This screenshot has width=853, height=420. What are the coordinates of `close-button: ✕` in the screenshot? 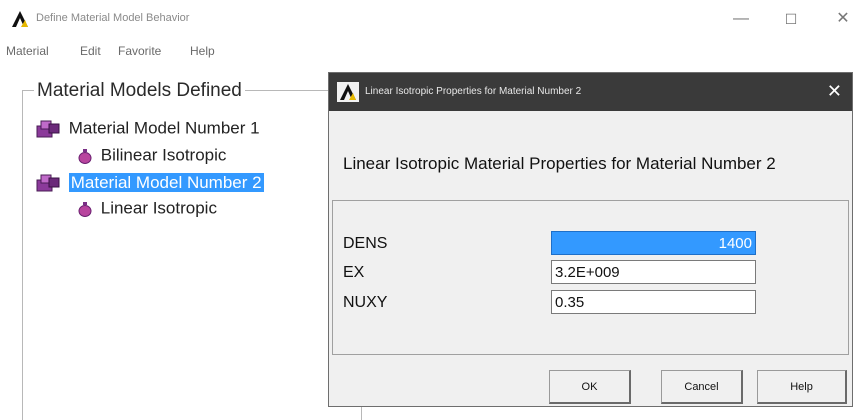 It's located at (840, 19).